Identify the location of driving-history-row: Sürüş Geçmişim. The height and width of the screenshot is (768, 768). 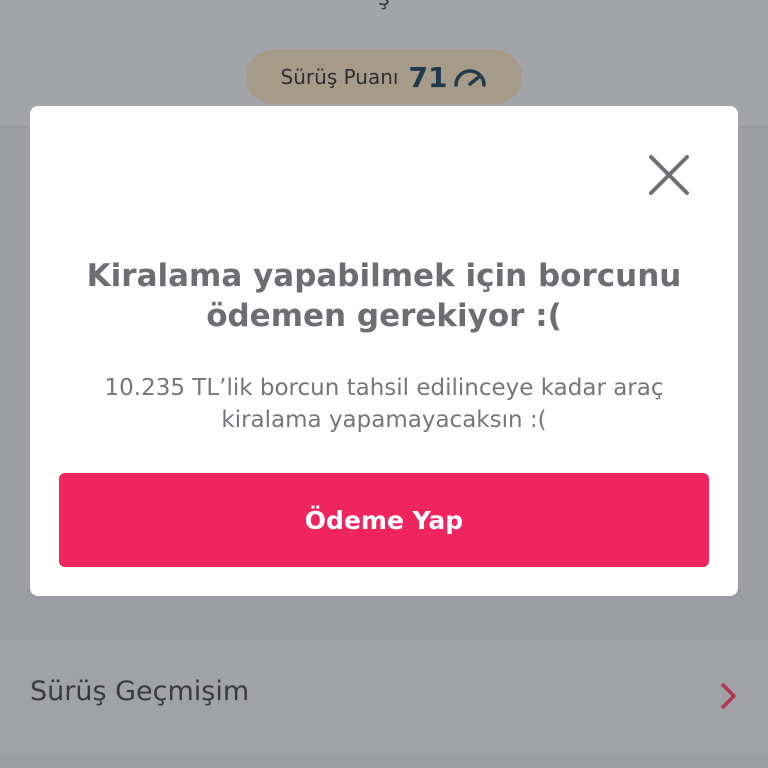
(384, 697).